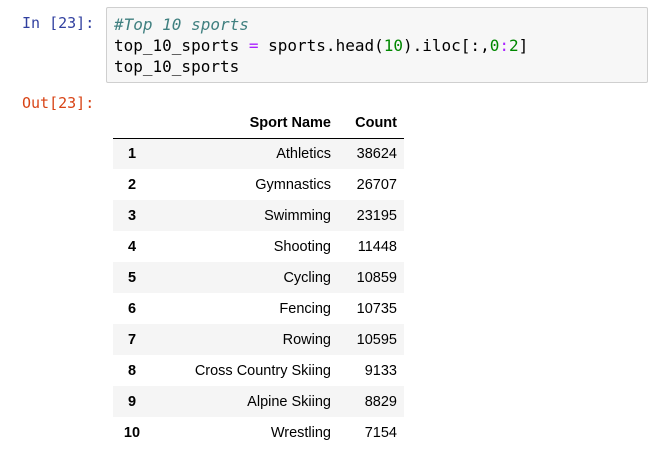  What do you see at coordinates (289, 401) in the screenshot?
I see `sport-name-cell: Alpine Skiing` at bounding box center [289, 401].